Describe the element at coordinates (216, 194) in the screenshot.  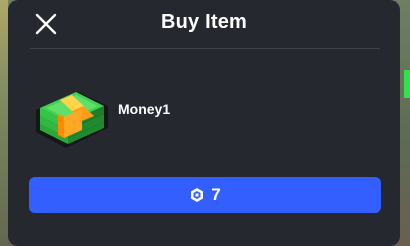
I see `price-label: 7` at that location.